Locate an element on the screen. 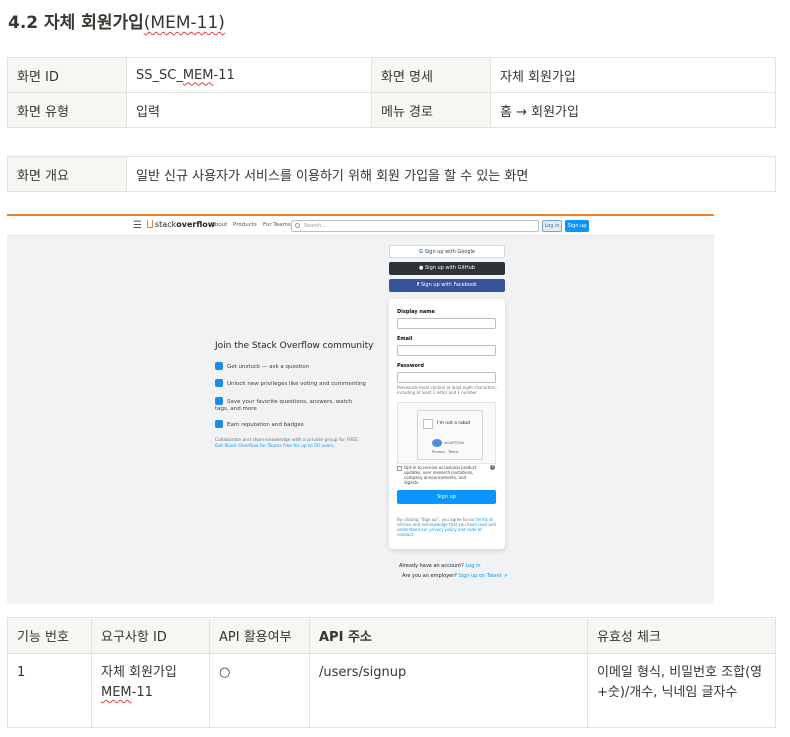  tag-icon is located at coordinates (219, 401).